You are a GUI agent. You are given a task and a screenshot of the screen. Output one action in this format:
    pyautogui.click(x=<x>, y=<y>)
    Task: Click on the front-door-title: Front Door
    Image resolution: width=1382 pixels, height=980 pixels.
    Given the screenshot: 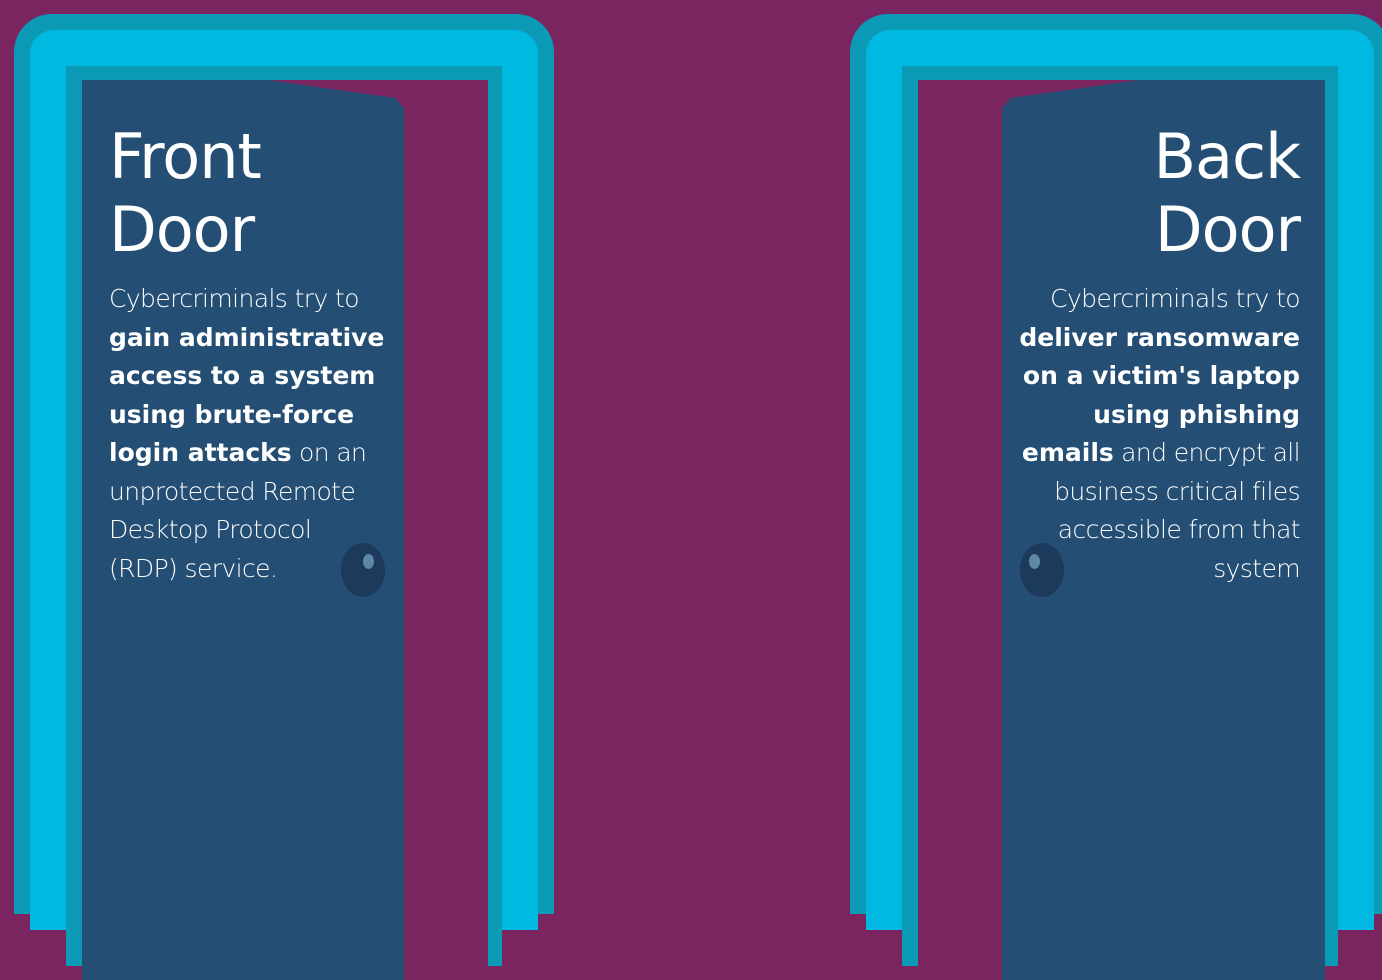 What is the action you would take?
    pyautogui.click(x=185, y=193)
    